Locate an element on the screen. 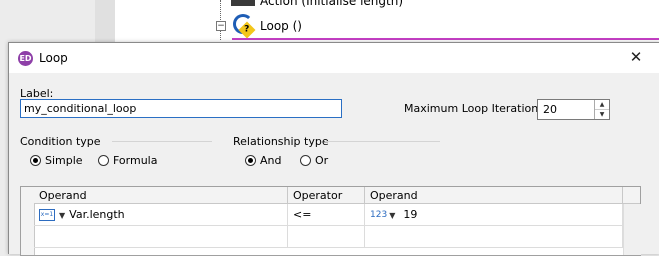  radio-formula: Formula is located at coordinates (127, 160).